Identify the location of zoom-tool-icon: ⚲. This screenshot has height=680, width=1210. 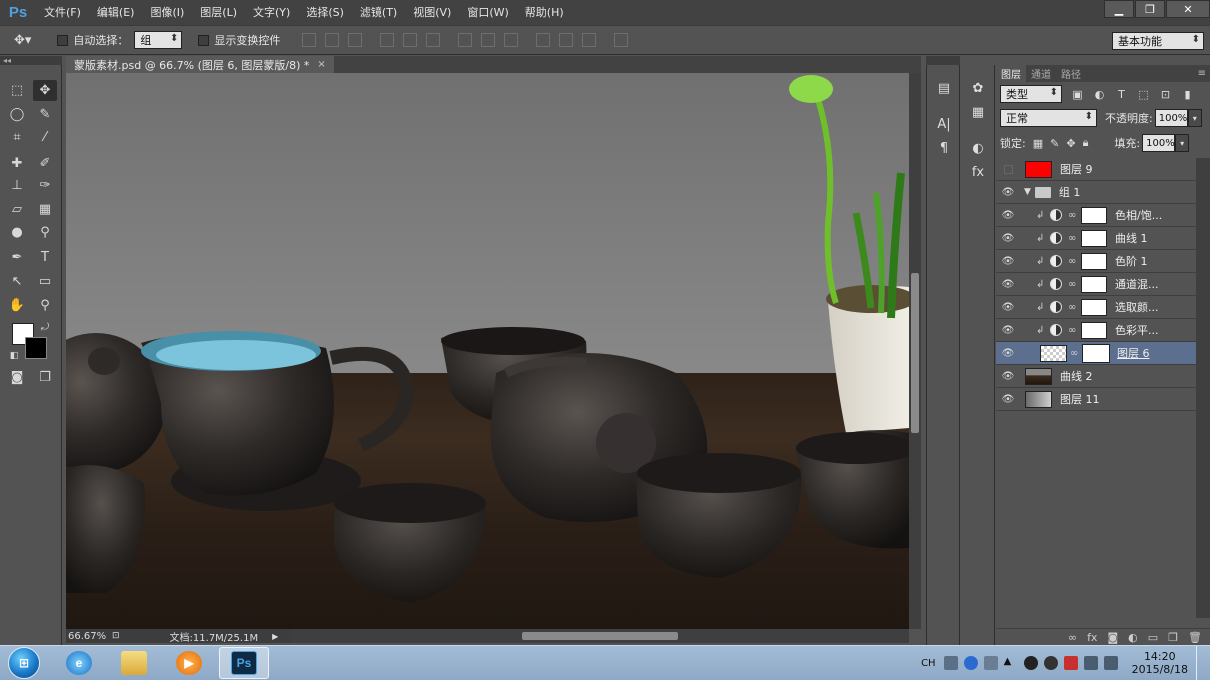
(45, 305).